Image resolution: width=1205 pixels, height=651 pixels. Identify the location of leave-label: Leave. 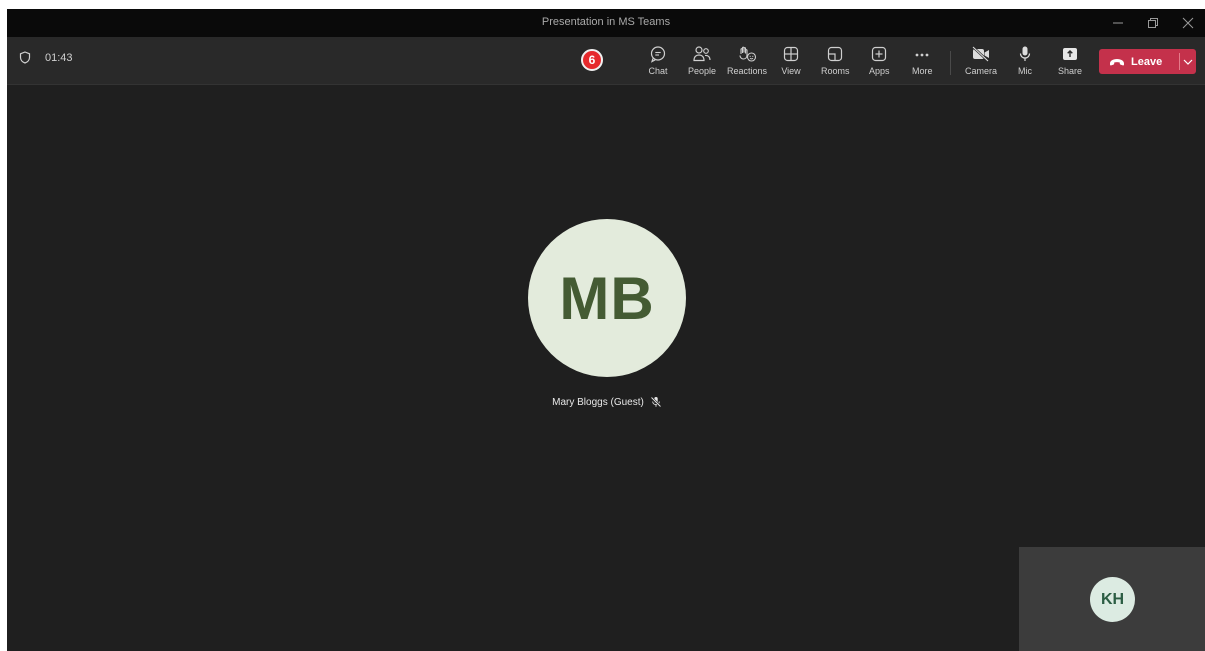
(1147, 61).